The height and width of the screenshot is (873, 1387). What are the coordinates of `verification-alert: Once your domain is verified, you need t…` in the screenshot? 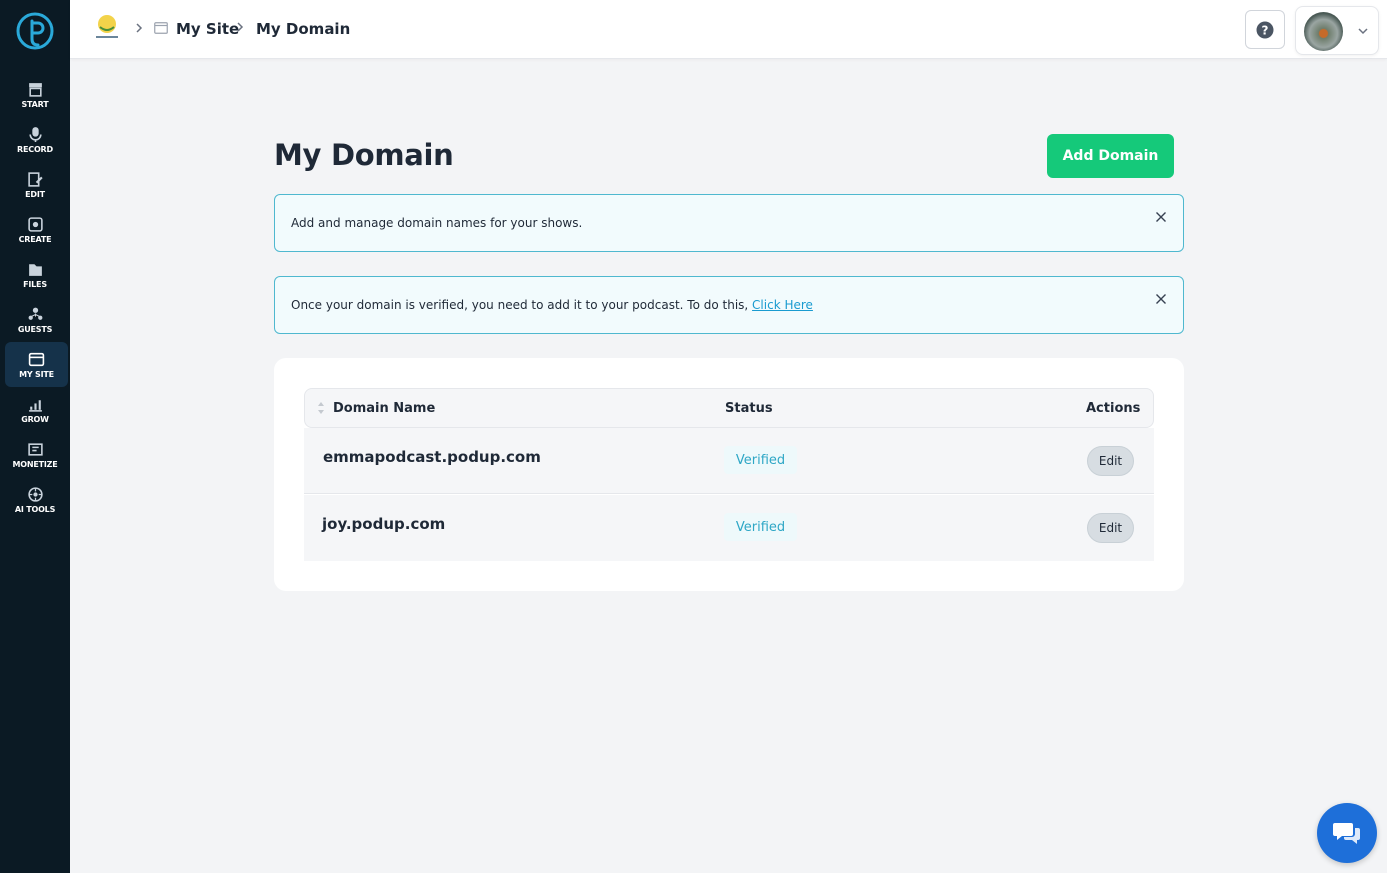 It's located at (729, 305).